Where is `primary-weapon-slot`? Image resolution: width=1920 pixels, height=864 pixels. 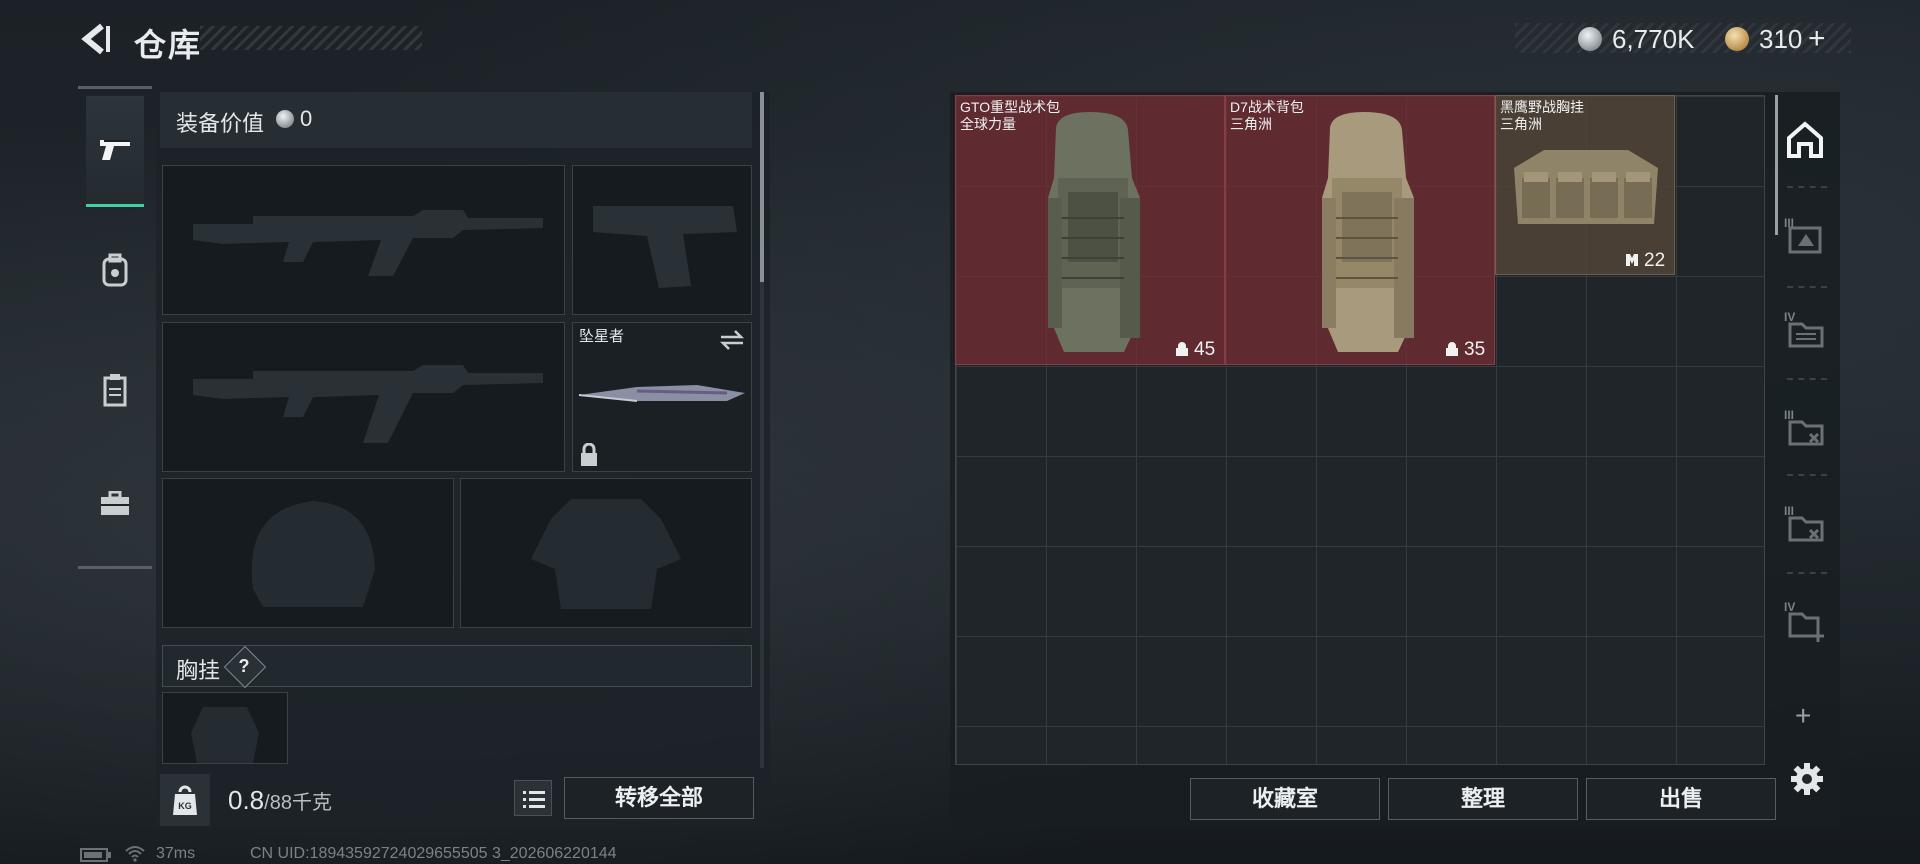
primary-weapon-slot is located at coordinates (363, 240).